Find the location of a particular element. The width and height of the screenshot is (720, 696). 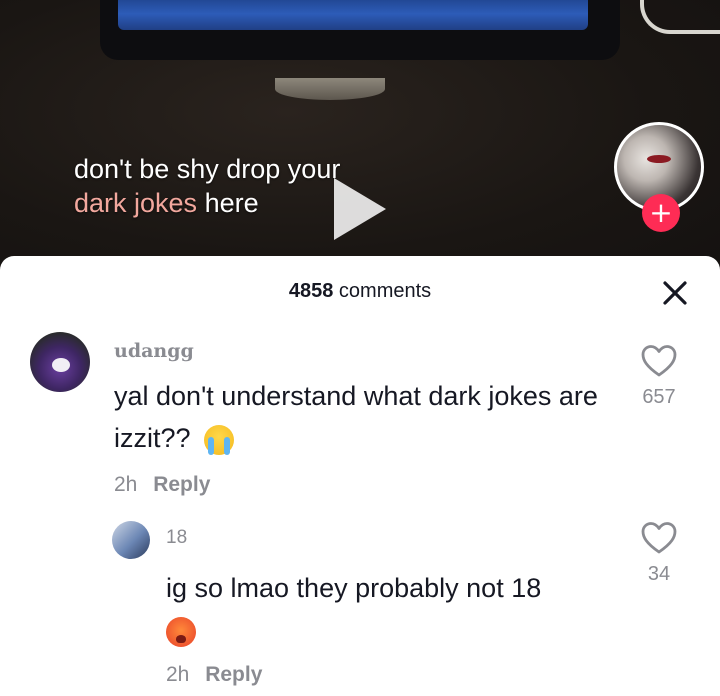

reply-to-reply-button: Reply is located at coordinates (233, 674).